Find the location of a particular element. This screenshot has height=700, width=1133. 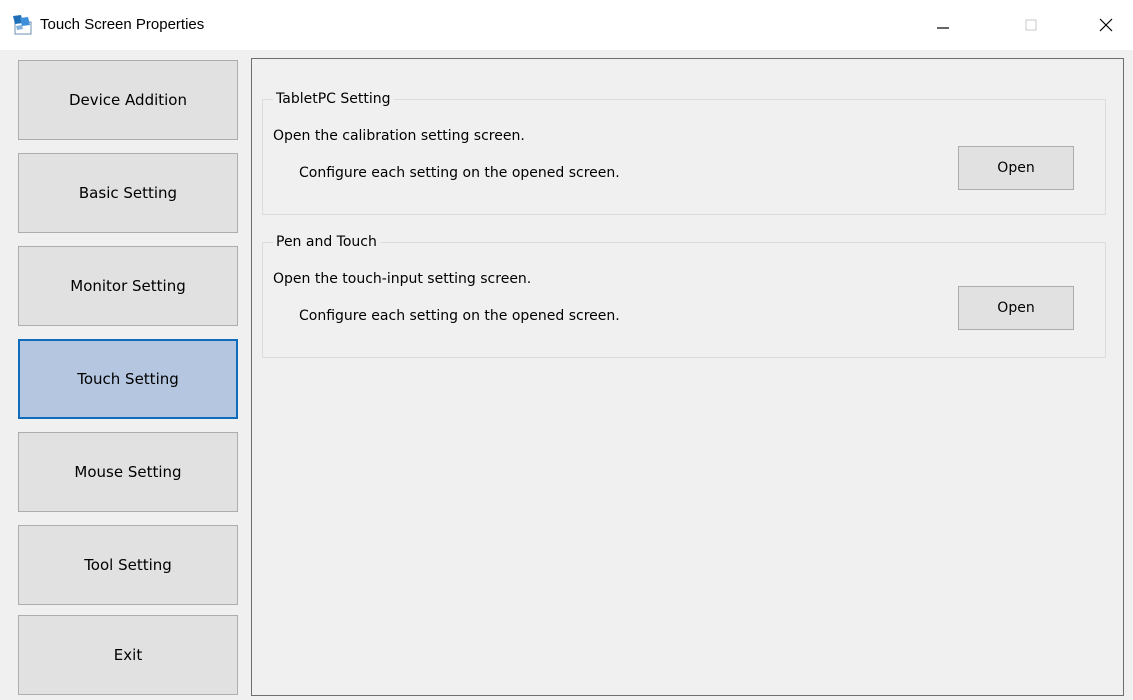

nav-button-exit: Exit is located at coordinates (128, 655).